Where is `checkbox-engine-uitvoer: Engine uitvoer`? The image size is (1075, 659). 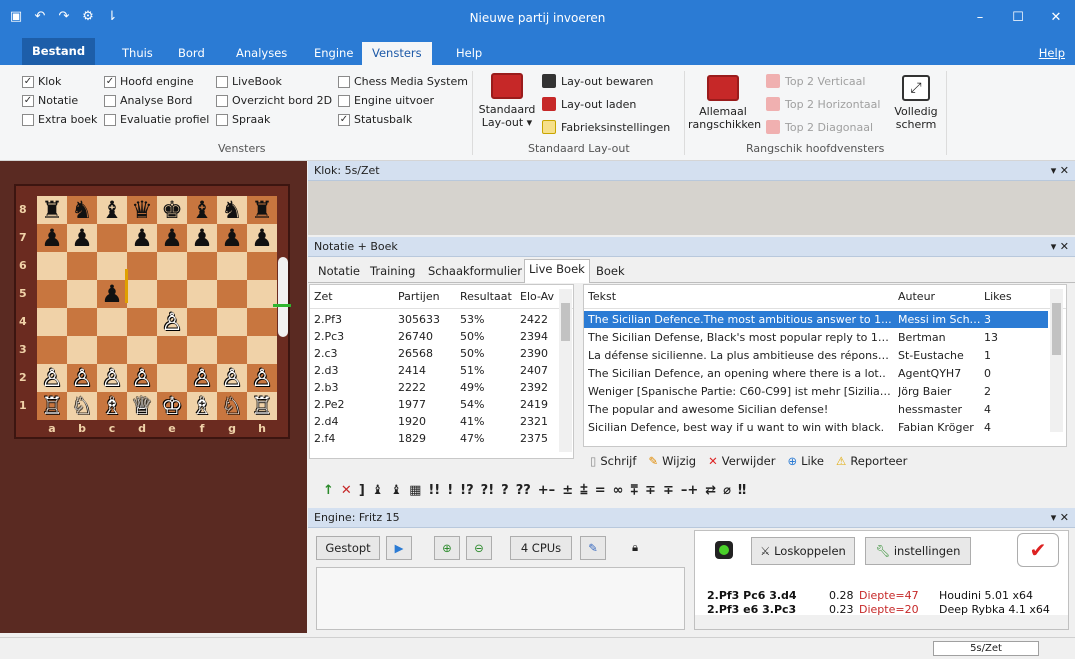
checkbox-engine-uitvoer: Engine uitvoer is located at coordinates (386, 100).